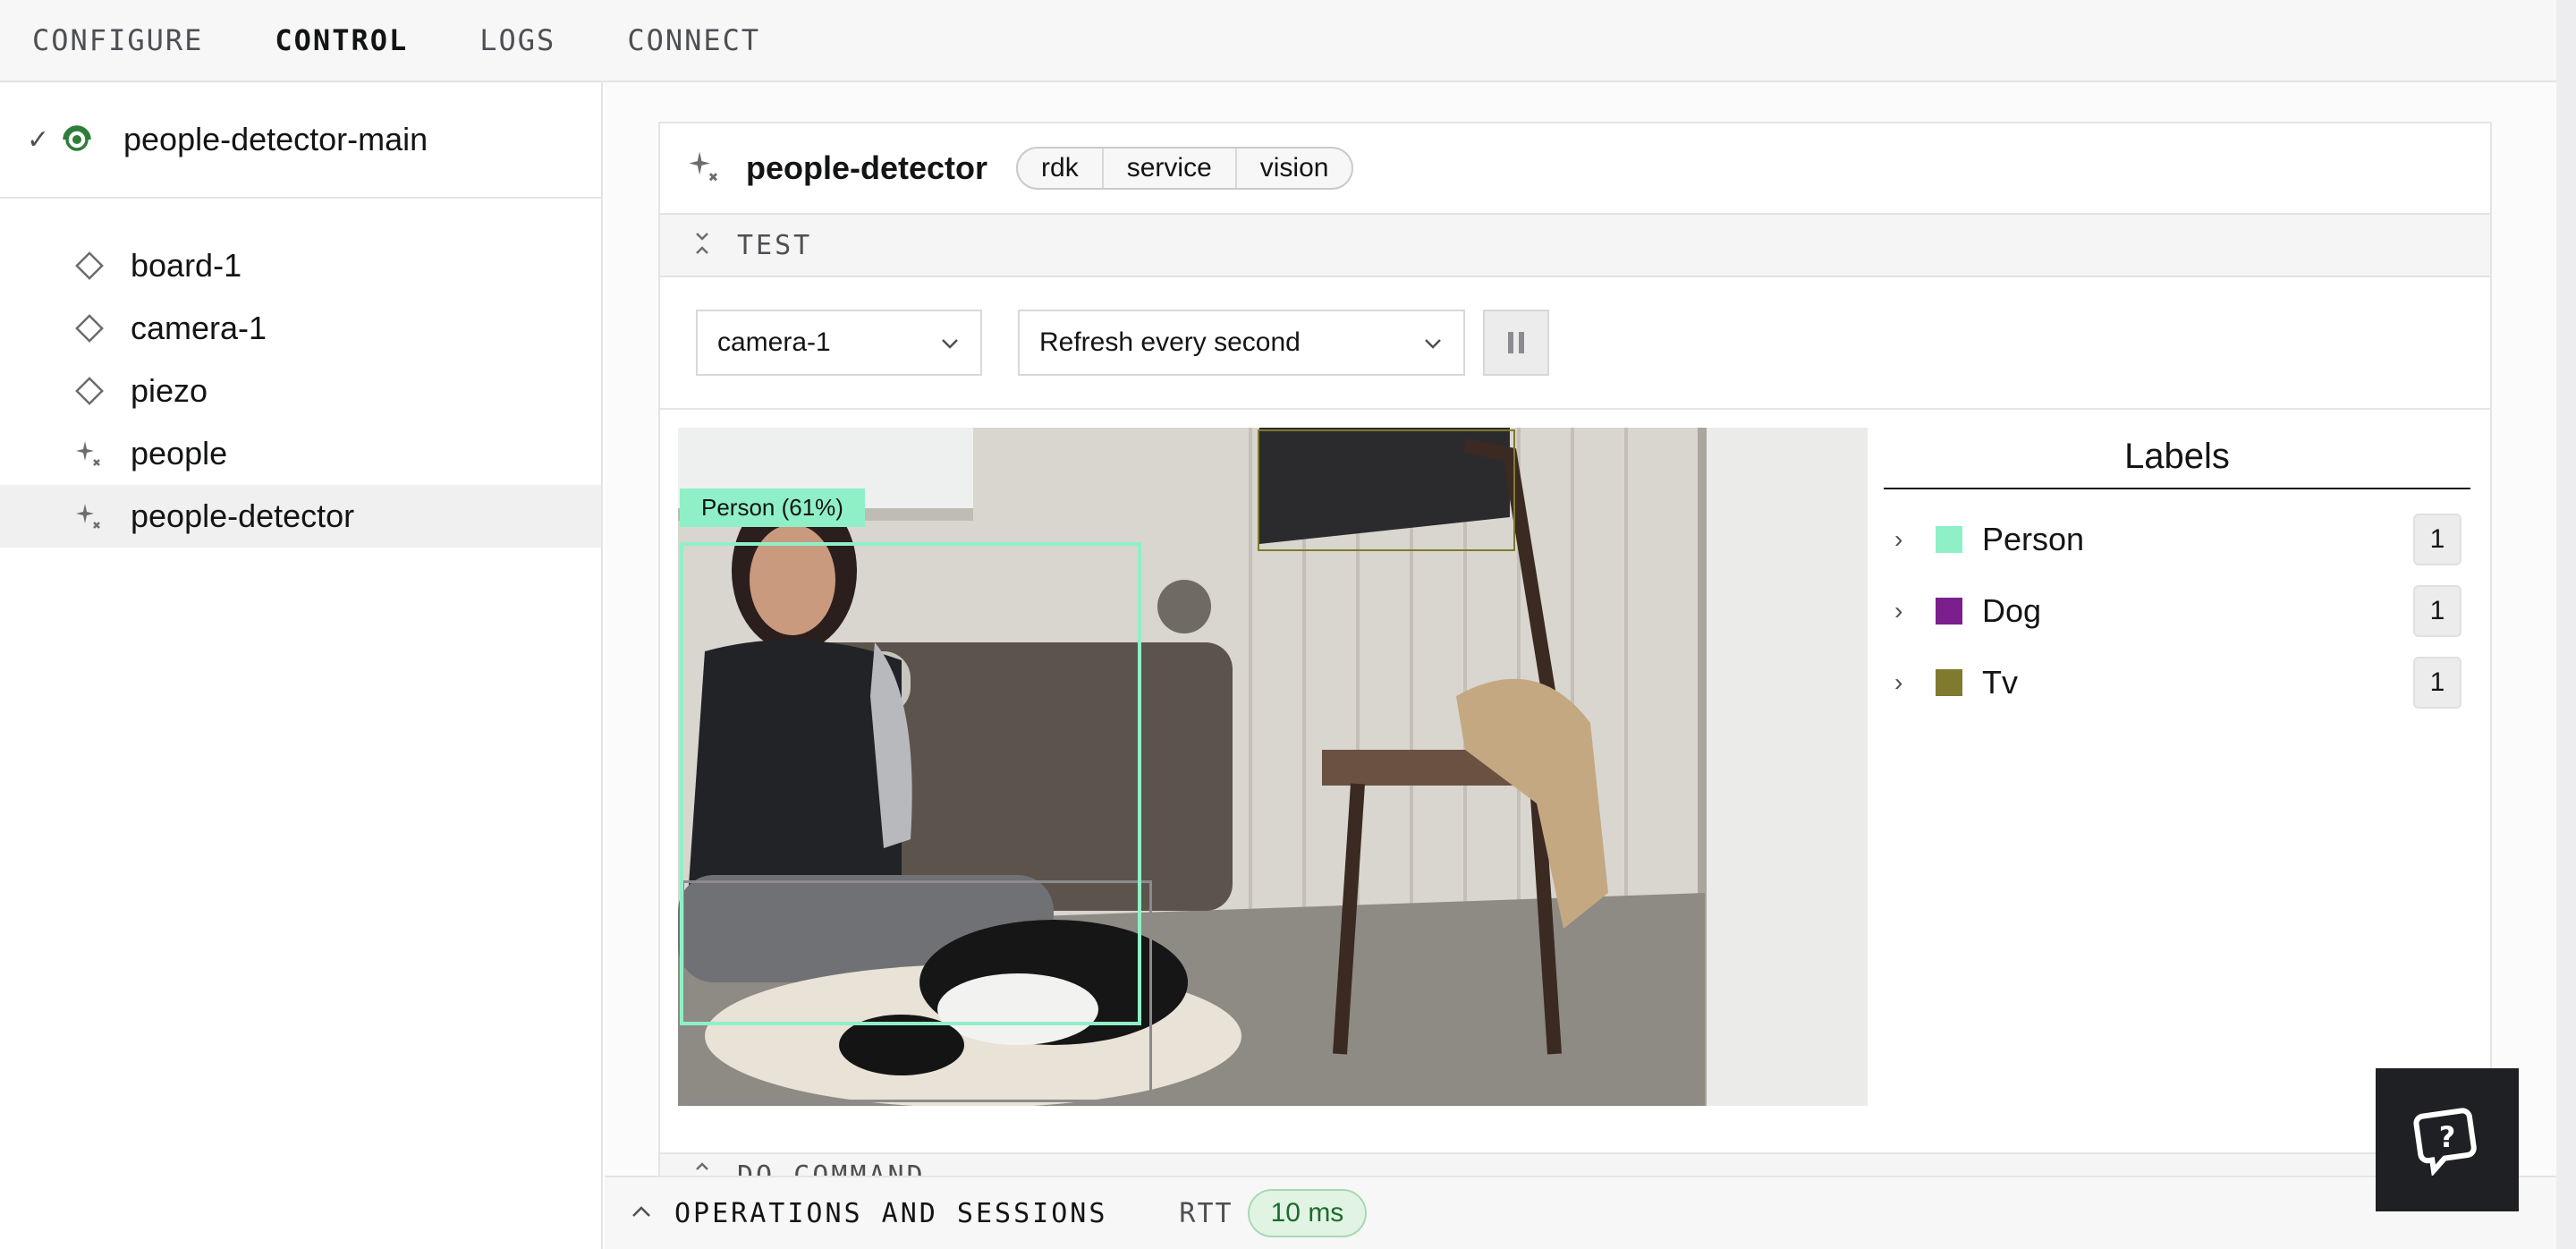 The width and height of the screenshot is (2576, 1249). What do you see at coordinates (1278, 41) in the screenshot?
I see `top-nav: CONFIGURE CONTROL LOGS CONNECT` at bounding box center [1278, 41].